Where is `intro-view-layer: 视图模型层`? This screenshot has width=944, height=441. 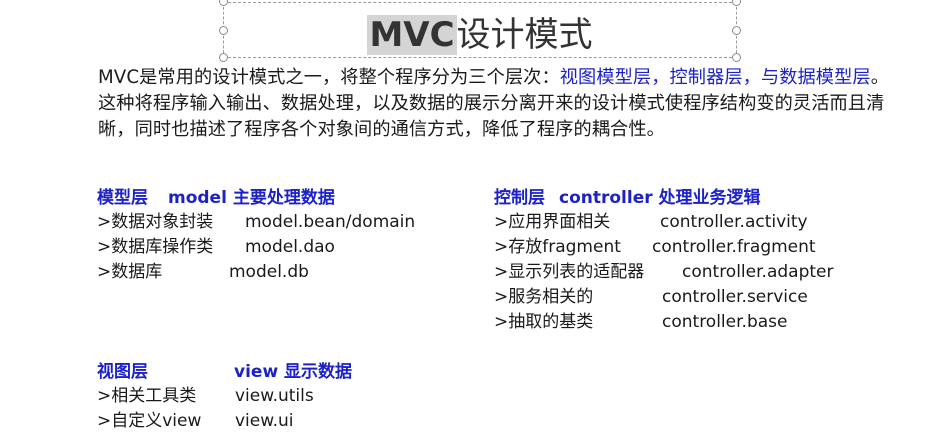 intro-view-layer: 视图模型层 is located at coordinates (605, 77).